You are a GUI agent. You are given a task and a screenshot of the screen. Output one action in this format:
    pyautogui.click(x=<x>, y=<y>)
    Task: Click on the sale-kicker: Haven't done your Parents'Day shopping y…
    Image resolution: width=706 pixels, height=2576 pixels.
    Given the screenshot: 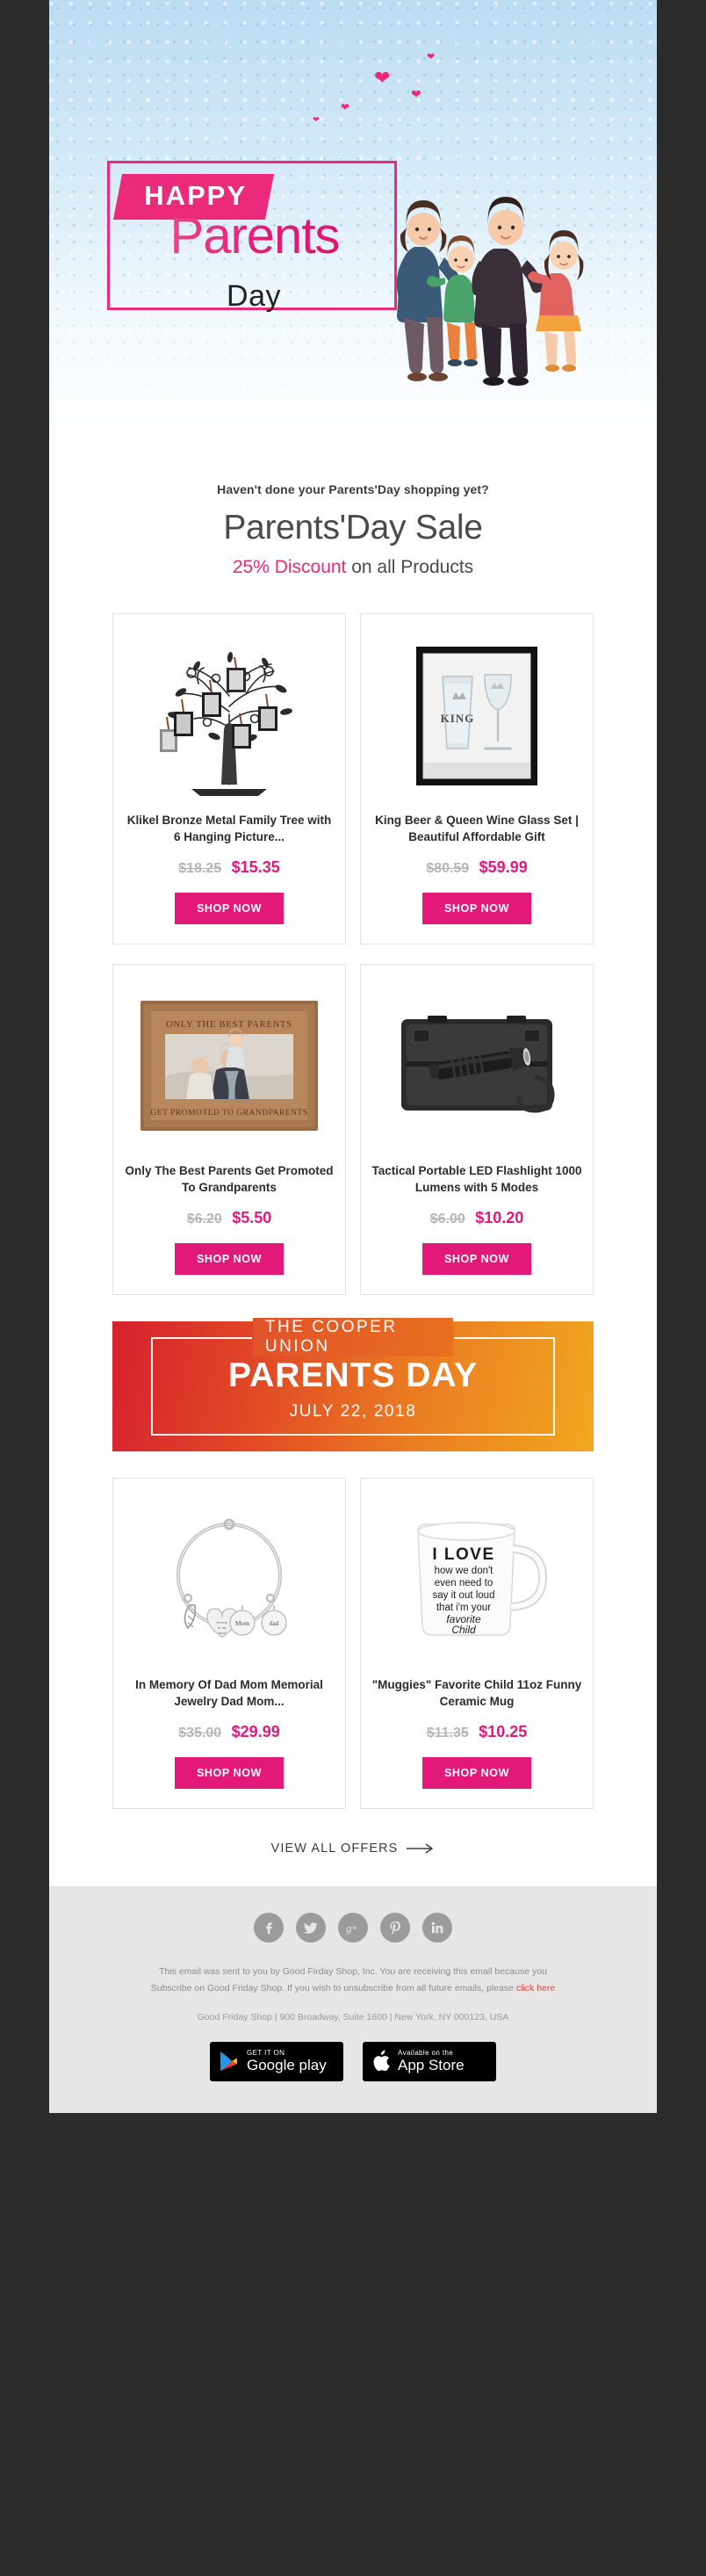 What is the action you would take?
    pyautogui.click(x=353, y=489)
    